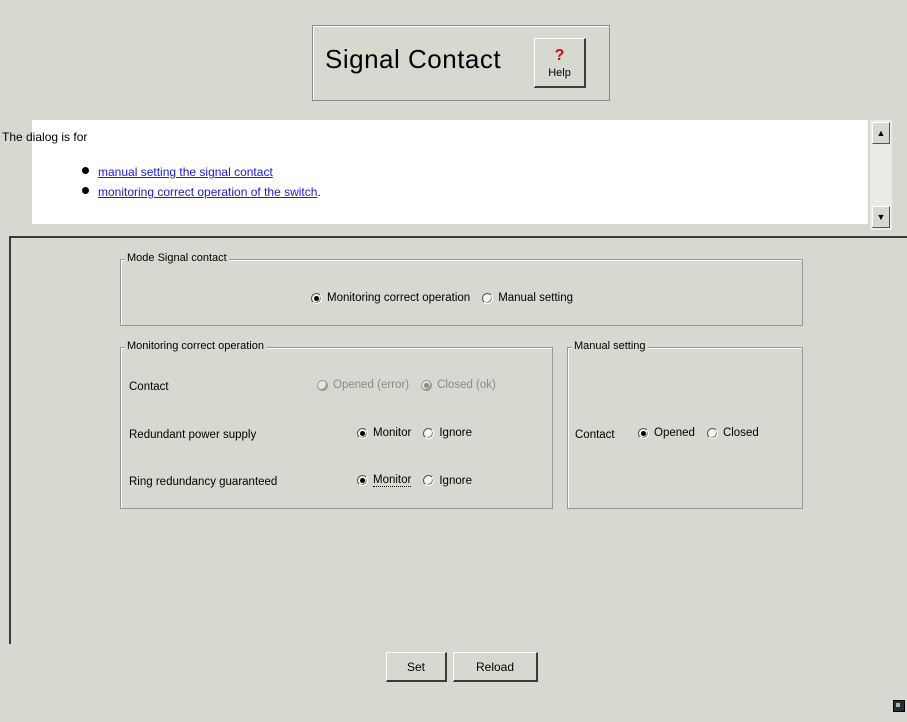 The width and height of the screenshot is (907, 722). Describe the element at coordinates (177, 258) in the screenshot. I see `group-legend: Mode Signal contact` at that location.